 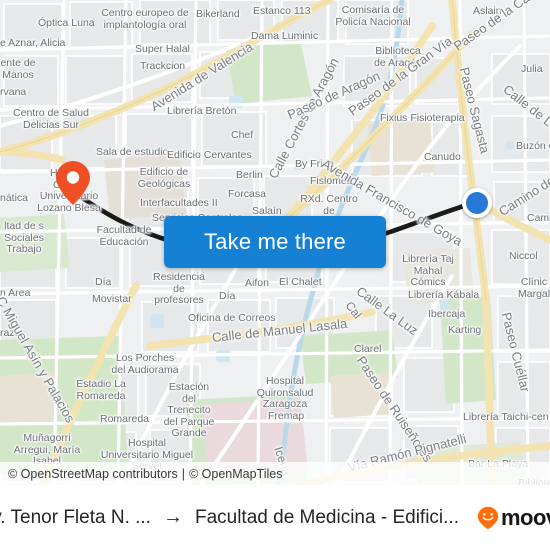 I want to click on destination-dot-marker, so click(x=477, y=203).